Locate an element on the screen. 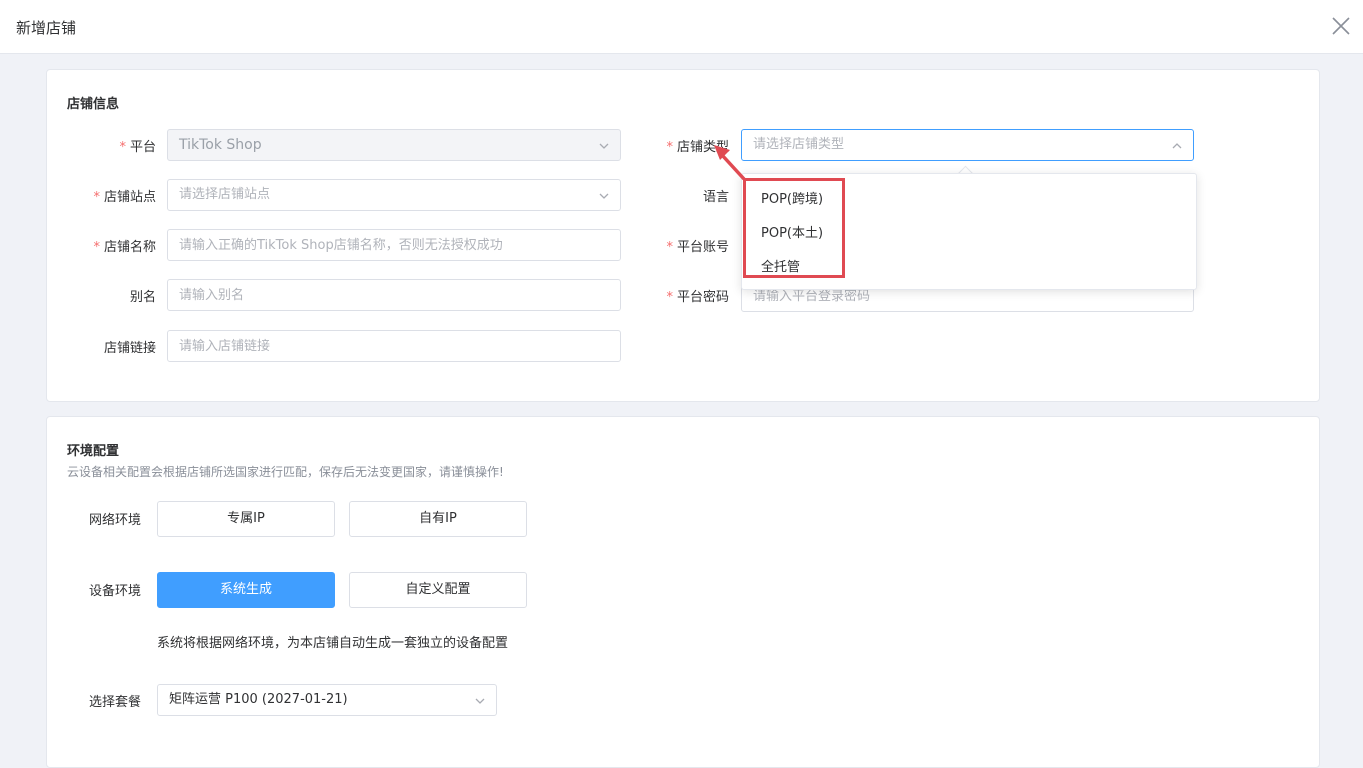 Image resolution: width=1363 pixels, height=768 pixels. site-label: * 店铺站点 is located at coordinates (124, 197).